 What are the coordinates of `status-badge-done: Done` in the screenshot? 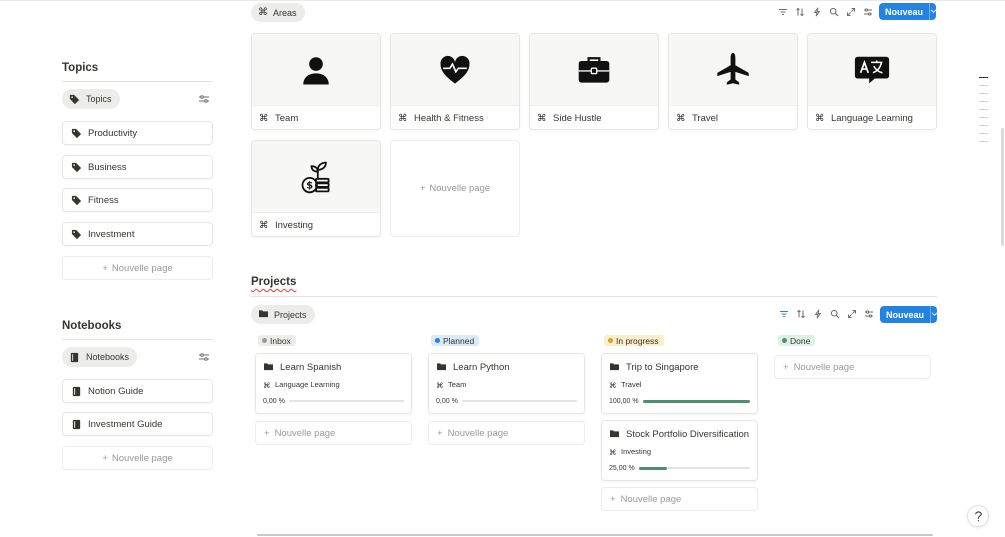 It's located at (797, 340).